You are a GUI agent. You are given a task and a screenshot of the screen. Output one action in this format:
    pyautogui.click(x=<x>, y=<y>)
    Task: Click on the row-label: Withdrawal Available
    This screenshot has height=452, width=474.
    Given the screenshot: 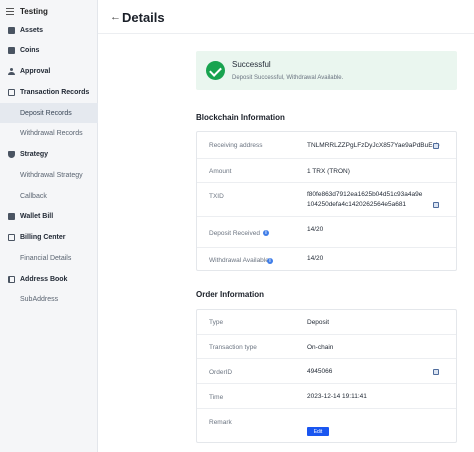 What is the action you would take?
    pyautogui.click(x=239, y=260)
    